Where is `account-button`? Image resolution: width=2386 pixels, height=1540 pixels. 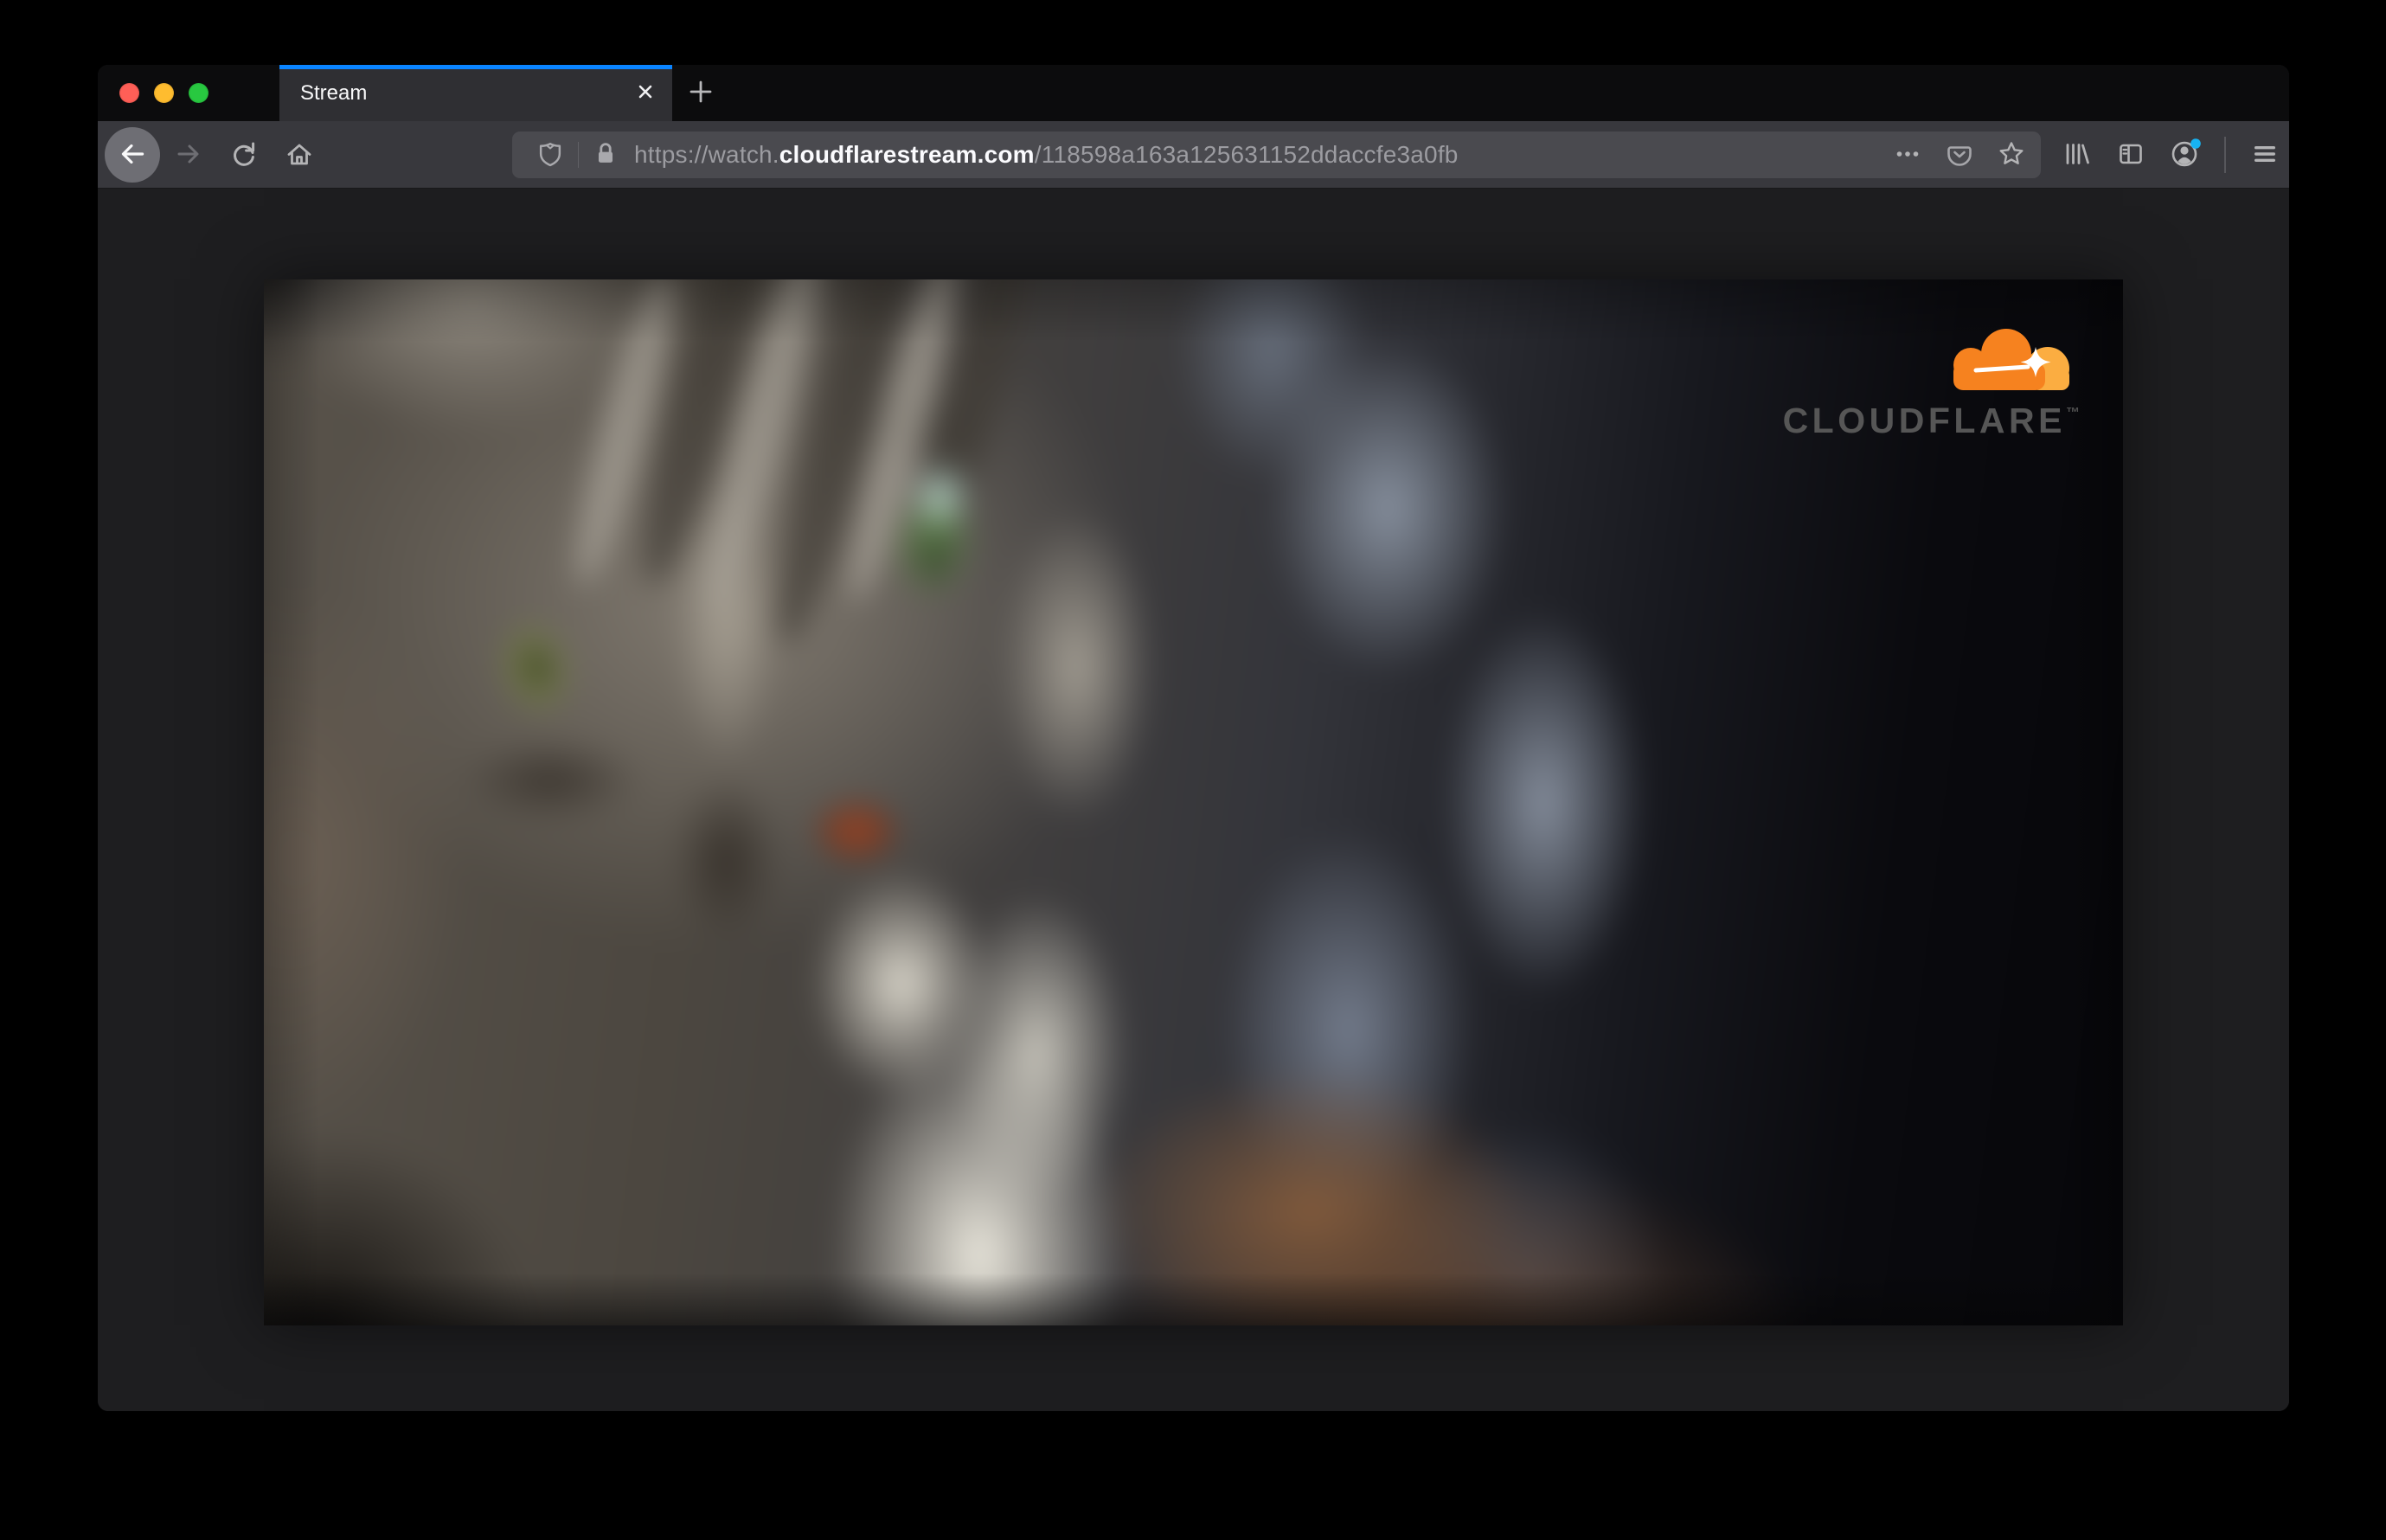
account-button is located at coordinates (2185, 154).